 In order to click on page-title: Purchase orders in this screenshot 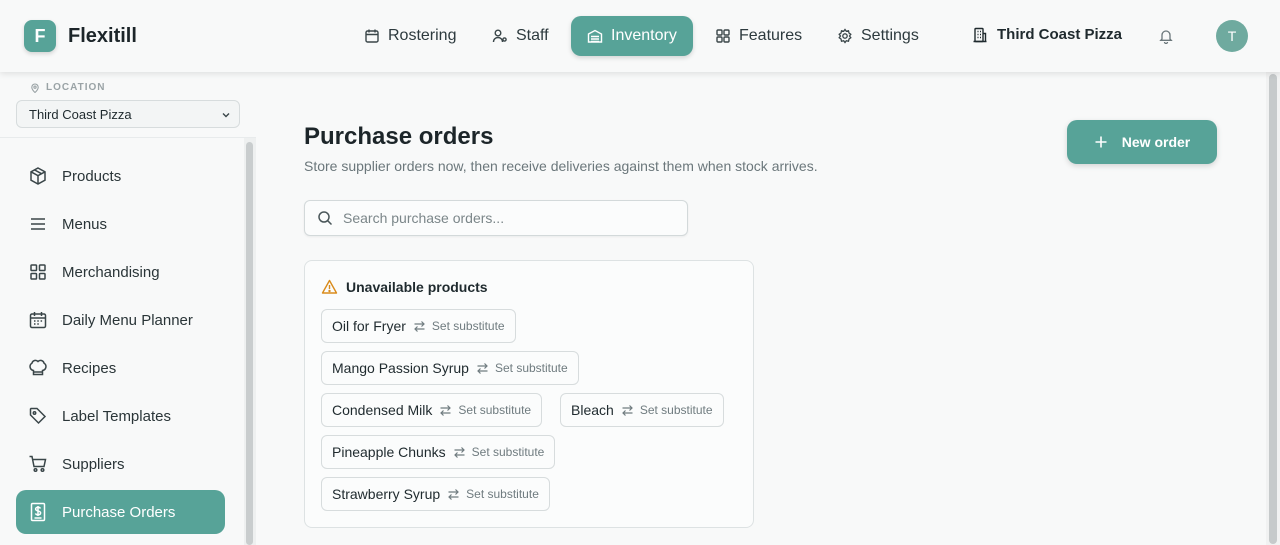, I will do `click(399, 136)`.